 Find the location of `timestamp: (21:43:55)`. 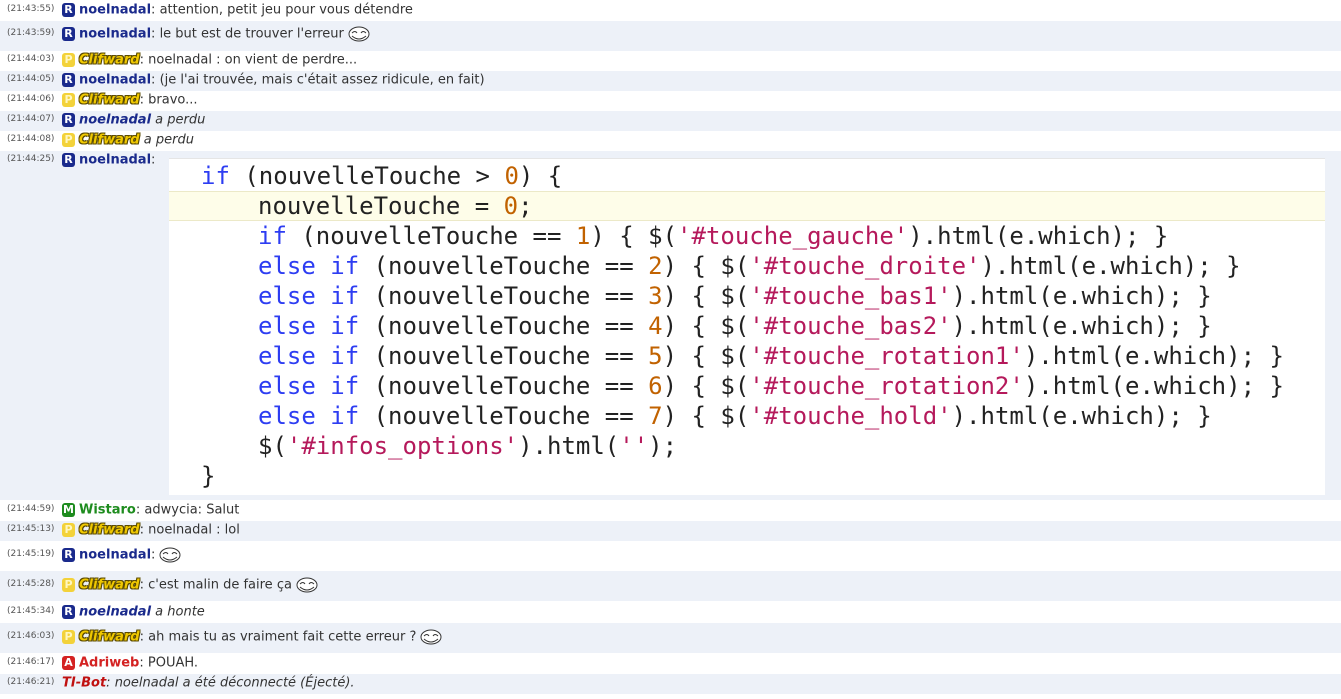

timestamp: (21:43:55) is located at coordinates (31, 9).